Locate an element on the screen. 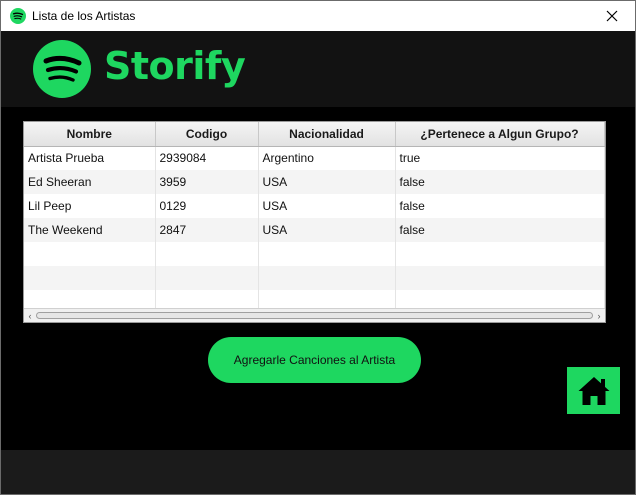 The image size is (636, 495). scrollbar-thumb is located at coordinates (314, 315).